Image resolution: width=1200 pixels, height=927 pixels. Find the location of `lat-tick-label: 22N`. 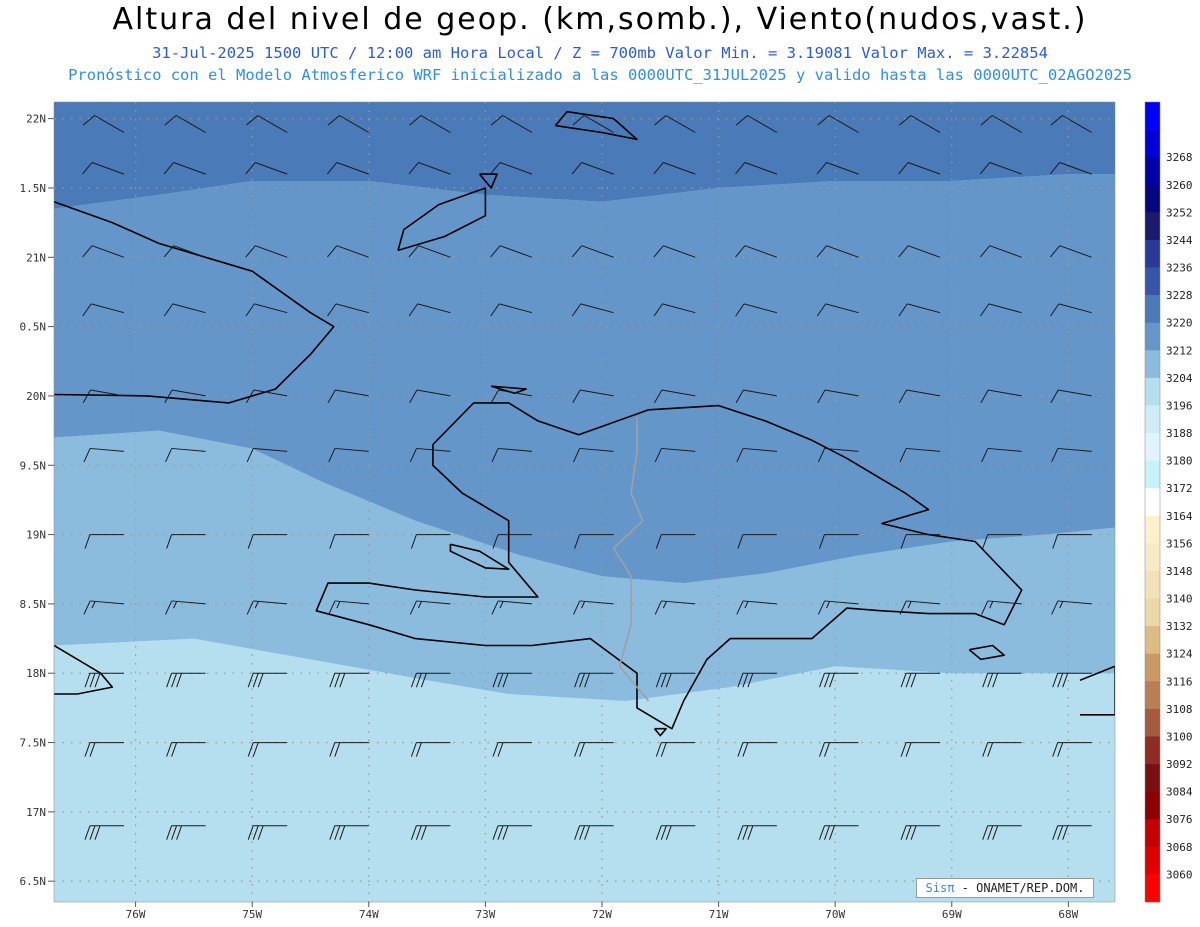

lat-tick-label: 22N is located at coordinates (36, 119).